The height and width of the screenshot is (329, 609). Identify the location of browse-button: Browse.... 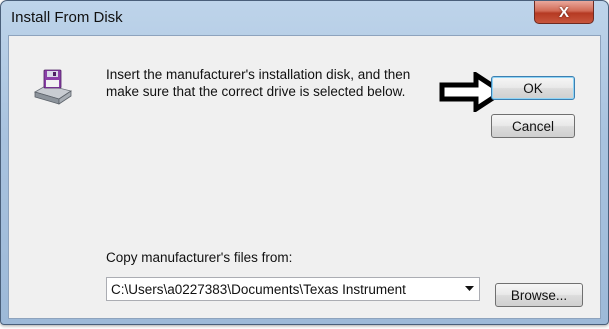
(539, 295).